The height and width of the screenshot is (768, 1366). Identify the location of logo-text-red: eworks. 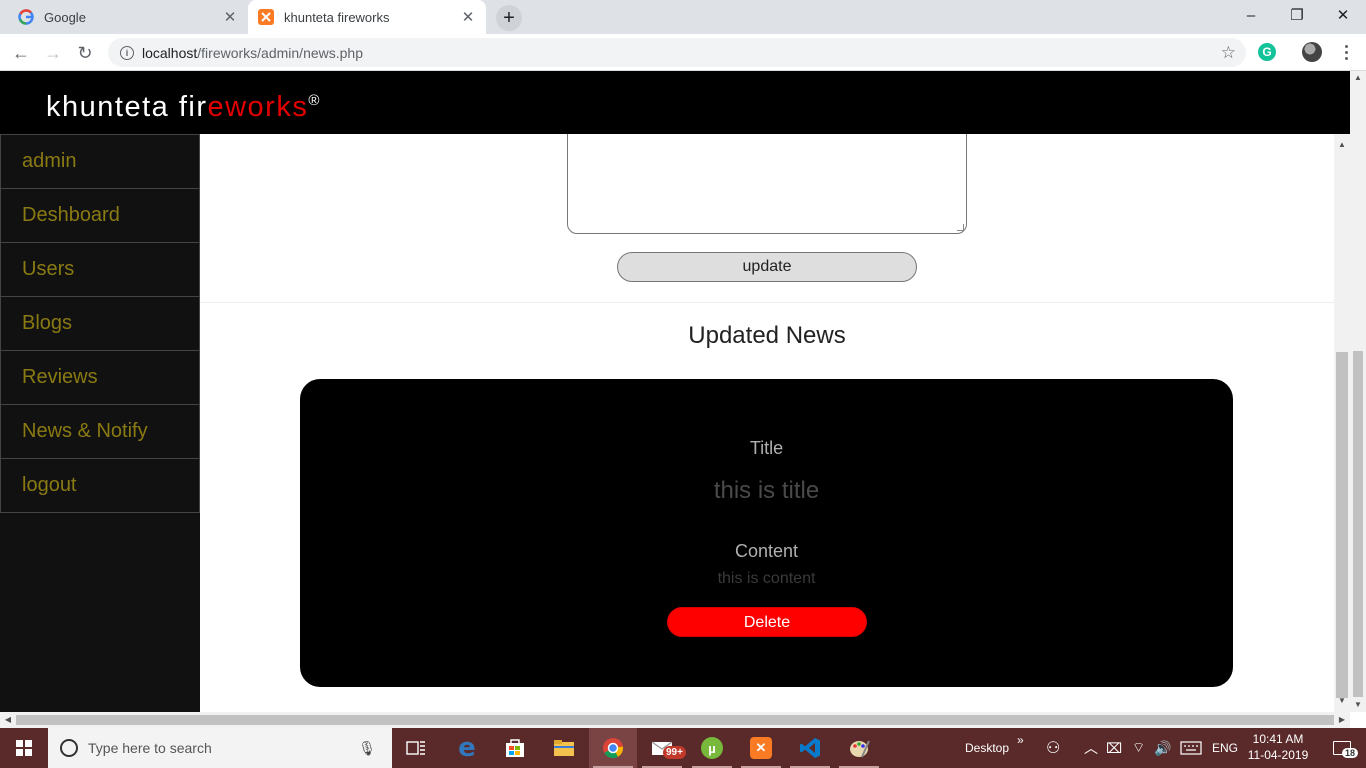
(258, 107).